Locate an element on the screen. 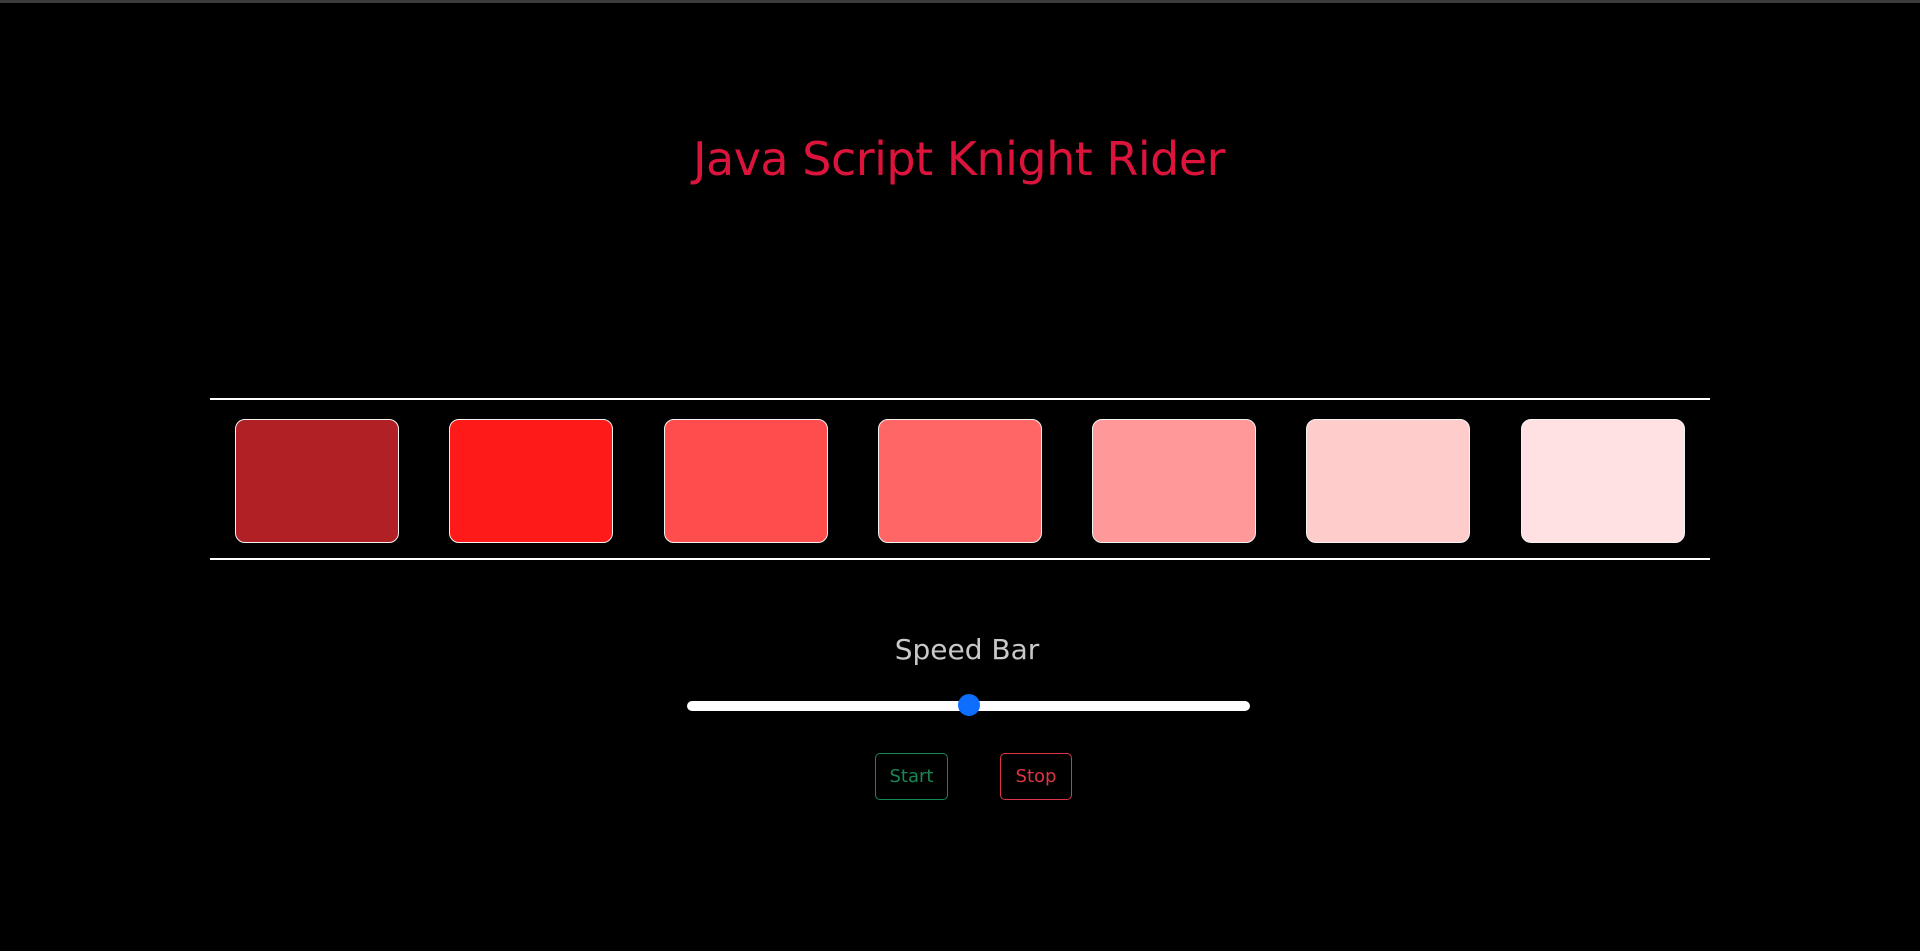 The width and height of the screenshot is (1920, 951). led-panel is located at coordinates (960, 479).